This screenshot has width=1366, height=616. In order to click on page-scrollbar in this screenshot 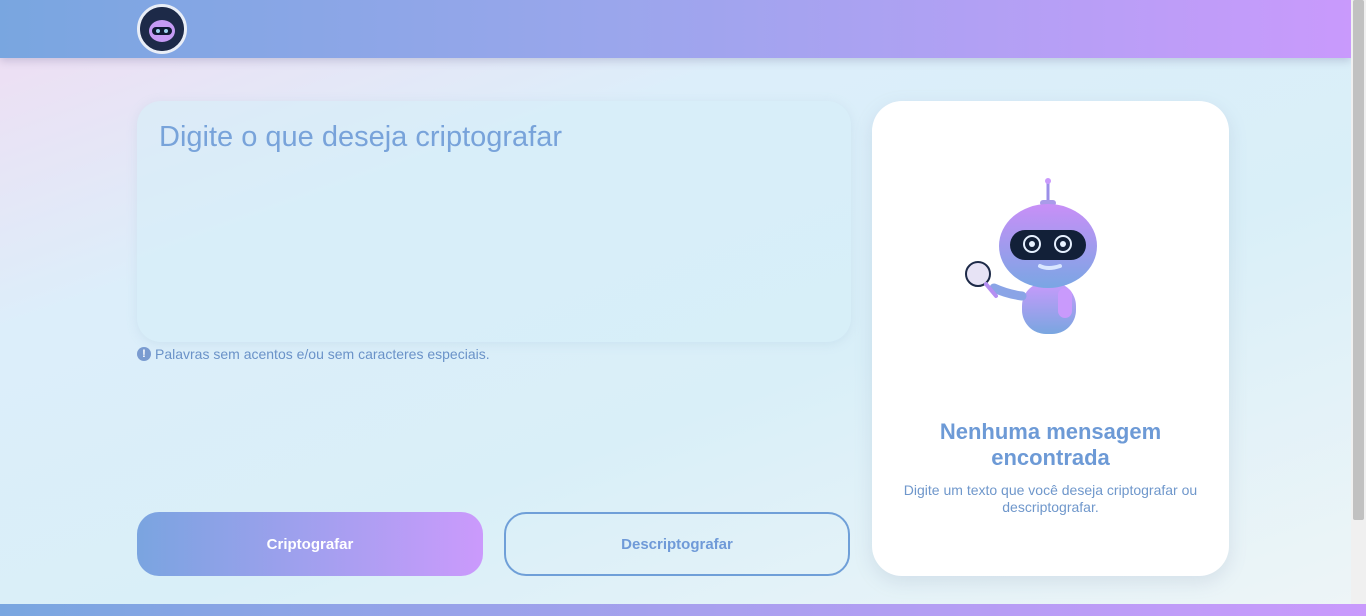, I will do `click(1358, 302)`.